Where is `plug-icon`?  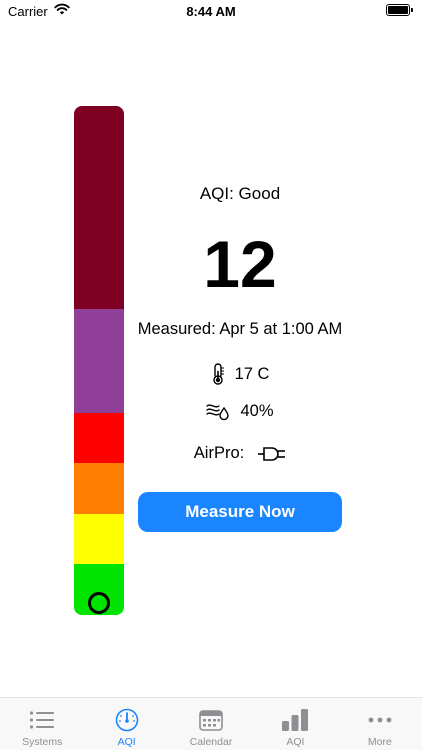
plug-icon is located at coordinates (272, 453).